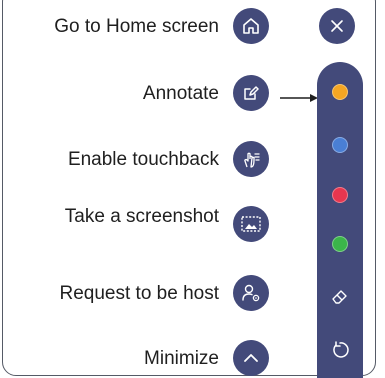  Describe the element at coordinates (340, 145) in the screenshot. I see `color-blue` at that location.